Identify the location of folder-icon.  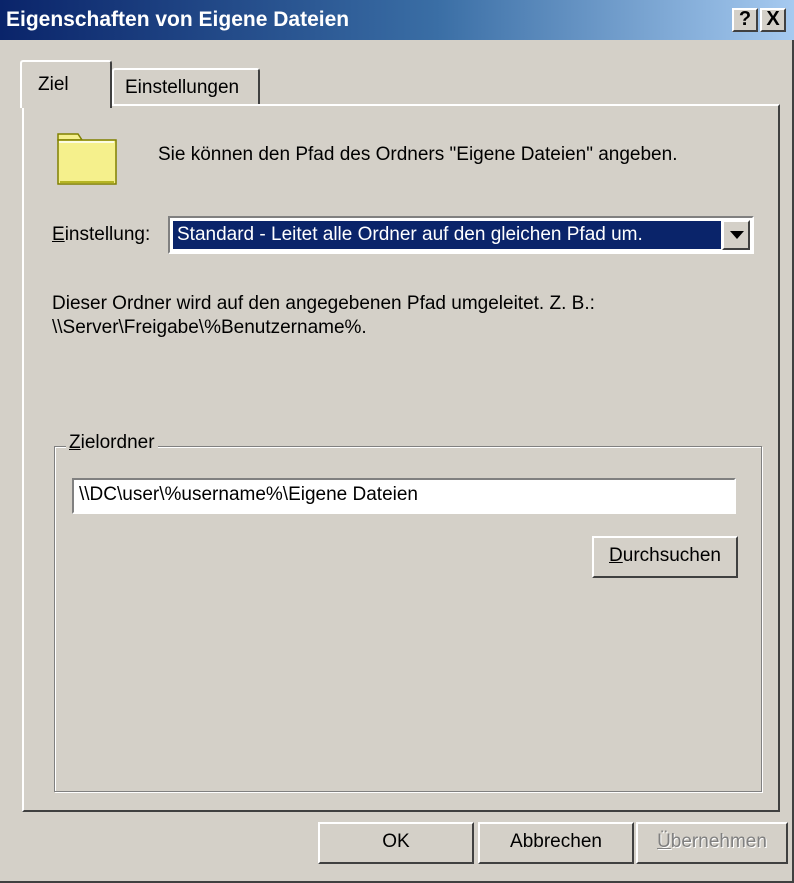
(87, 159).